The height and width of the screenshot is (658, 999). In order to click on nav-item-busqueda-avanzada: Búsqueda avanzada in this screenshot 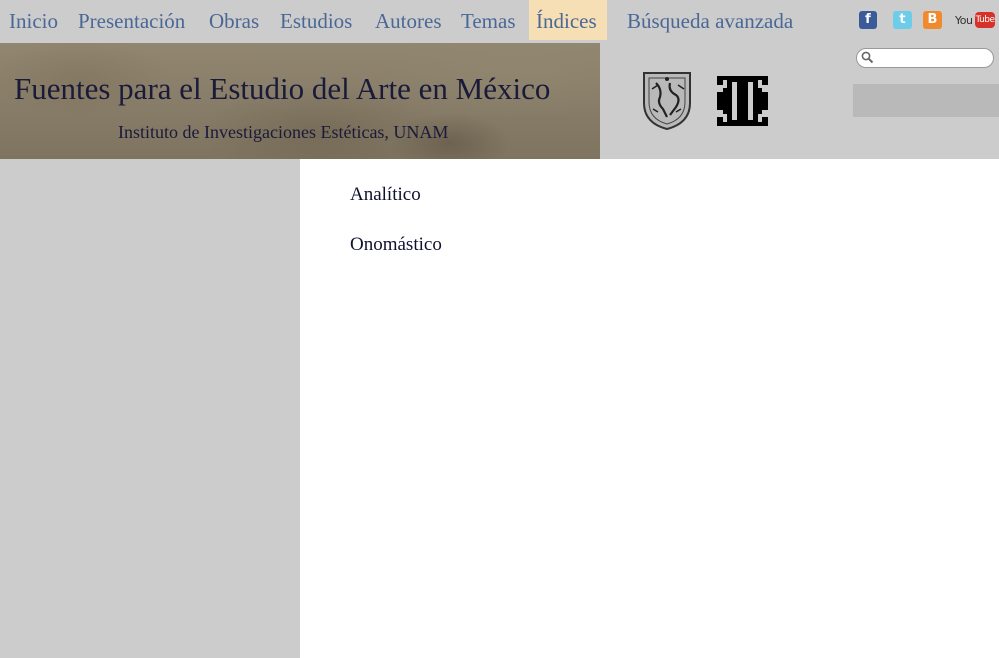, I will do `click(710, 20)`.